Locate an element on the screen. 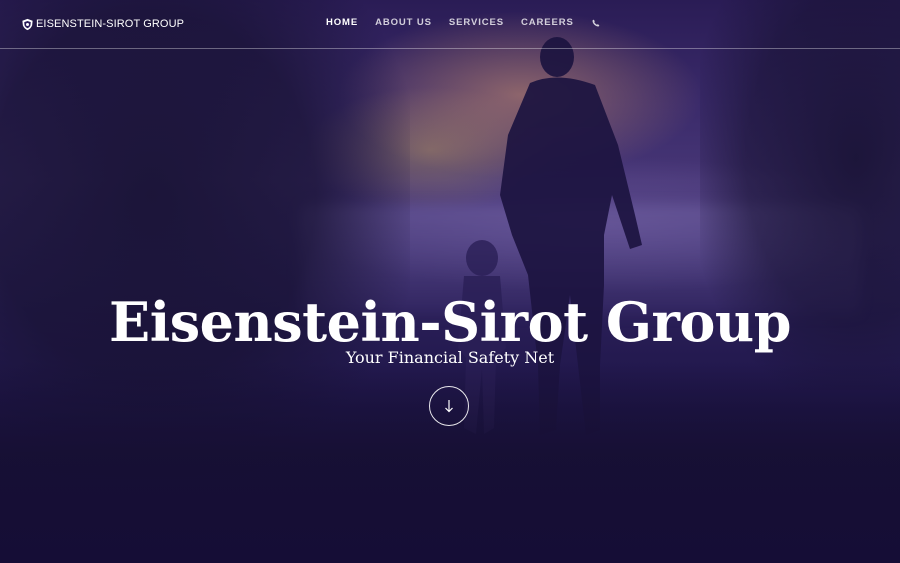  arrow-down-icon is located at coordinates (449, 406).